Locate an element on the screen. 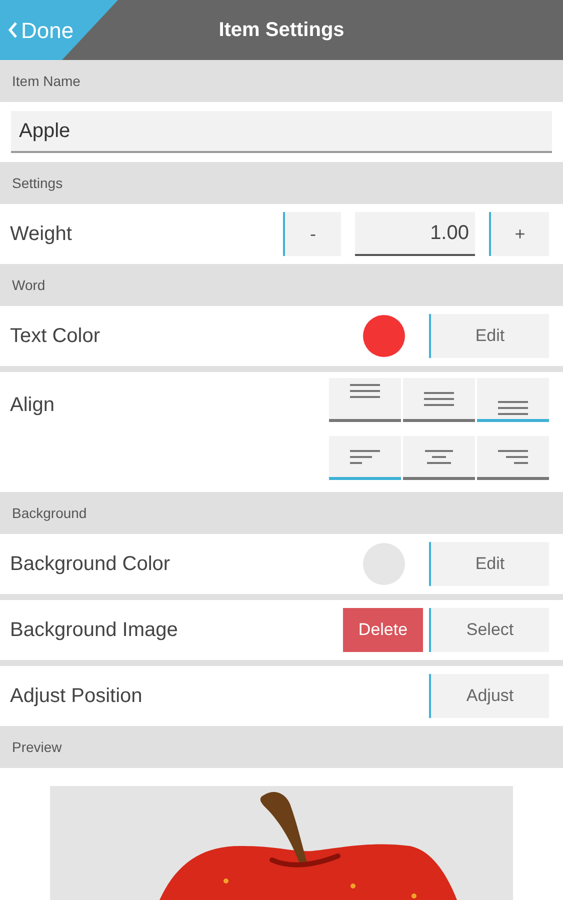 This screenshot has width=563, height=900. item-name-field: Apple is located at coordinates (281, 132).